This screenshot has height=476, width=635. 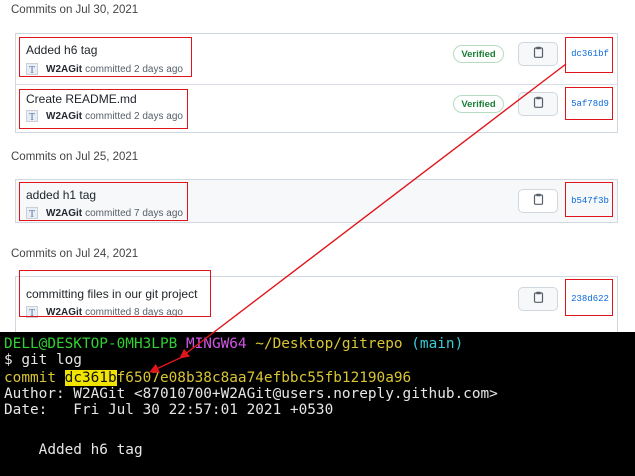 What do you see at coordinates (165, 365) in the screenshot?
I see `annotation-arrow` at bounding box center [165, 365].